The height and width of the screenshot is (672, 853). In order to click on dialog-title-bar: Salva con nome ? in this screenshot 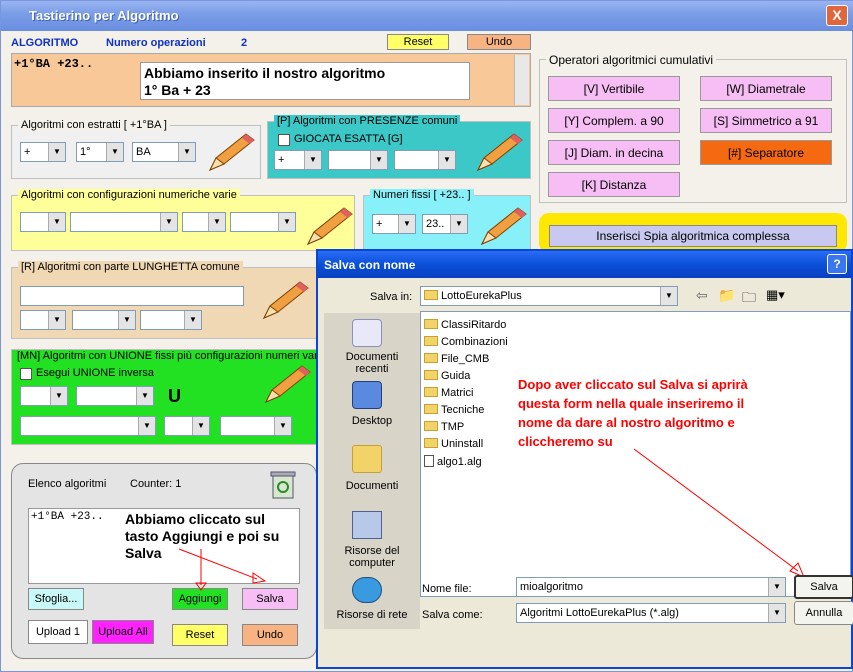, I will do `click(584, 264)`.